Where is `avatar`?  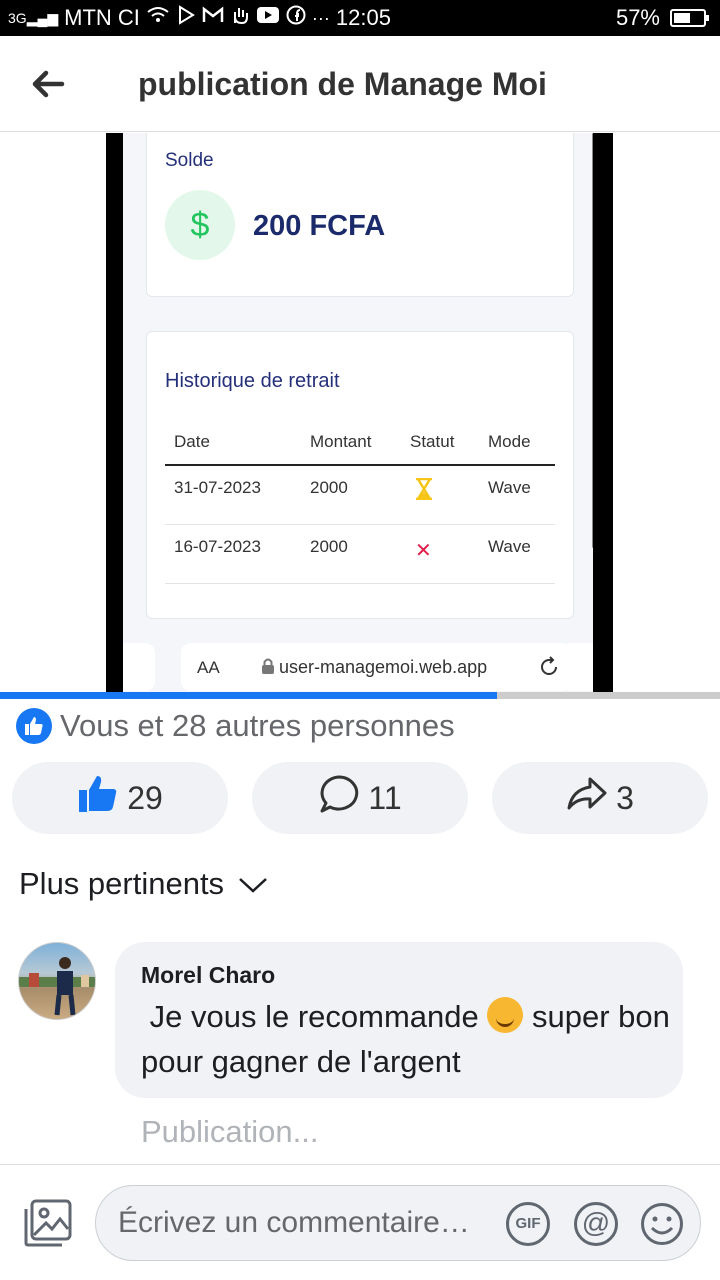 avatar is located at coordinates (57, 981).